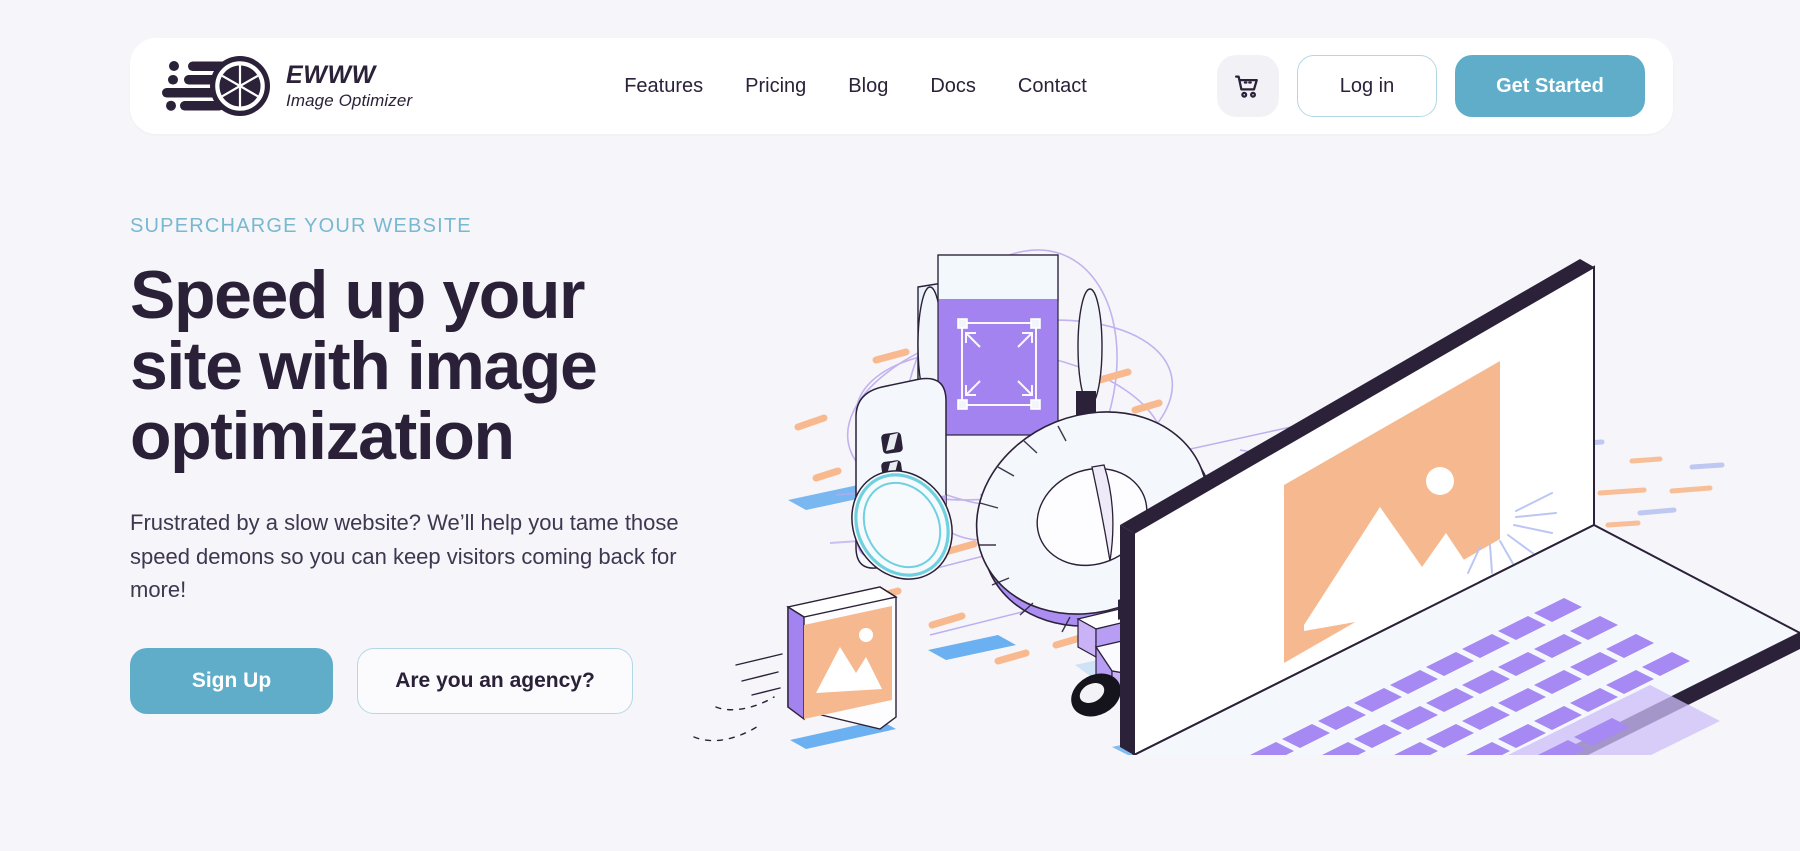 This screenshot has height=851, width=1800. I want to click on nav-item-pricing: Pricing, so click(775, 86).